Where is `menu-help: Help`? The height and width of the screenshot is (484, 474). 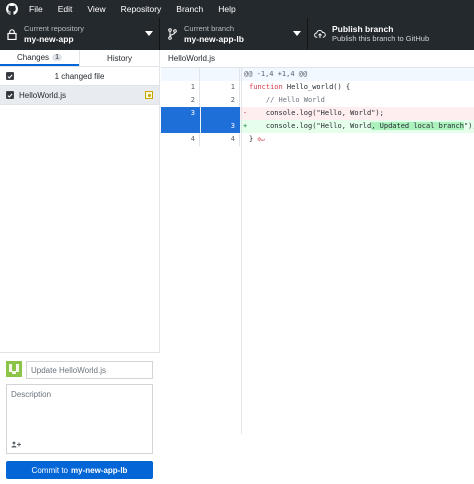 menu-help: Help is located at coordinates (226, 9).